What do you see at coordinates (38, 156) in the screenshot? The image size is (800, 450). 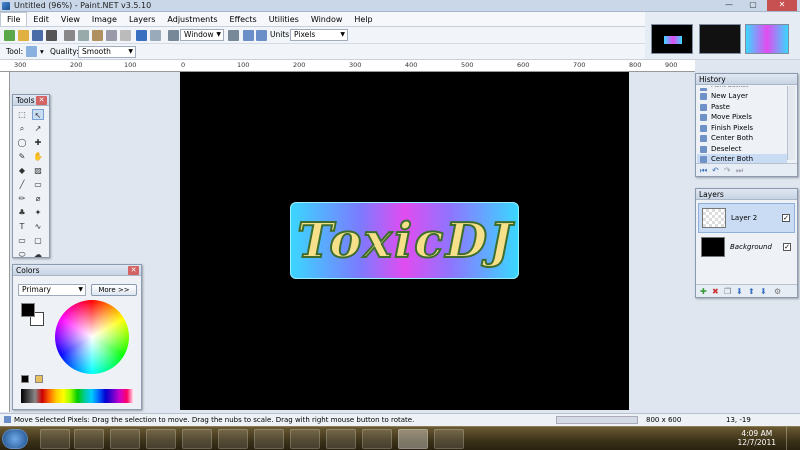 I see `pan-icon: ✋` at bounding box center [38, 156].